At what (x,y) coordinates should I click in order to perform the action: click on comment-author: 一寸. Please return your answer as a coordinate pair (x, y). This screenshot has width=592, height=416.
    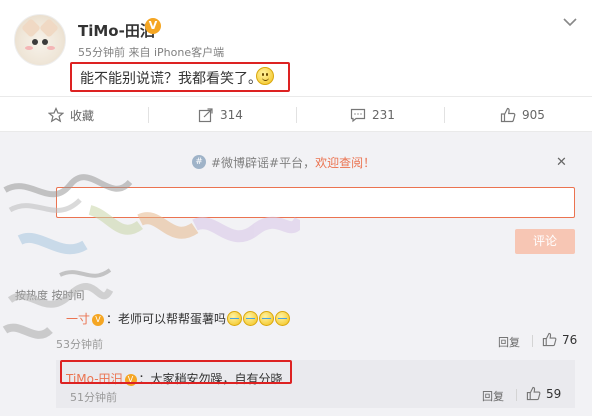
    Looking at the image, I should click on (78, 319).